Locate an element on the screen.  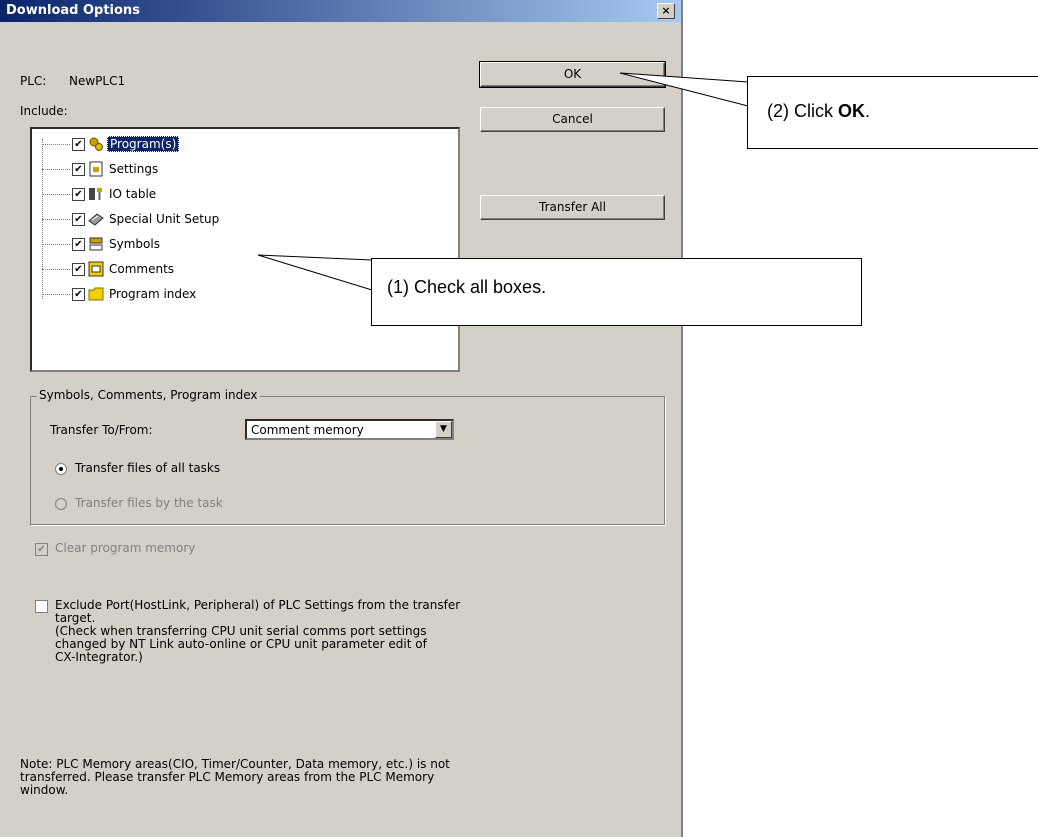
callout-click-ok: (2) Click OK. is located at coordinates (892, 112).